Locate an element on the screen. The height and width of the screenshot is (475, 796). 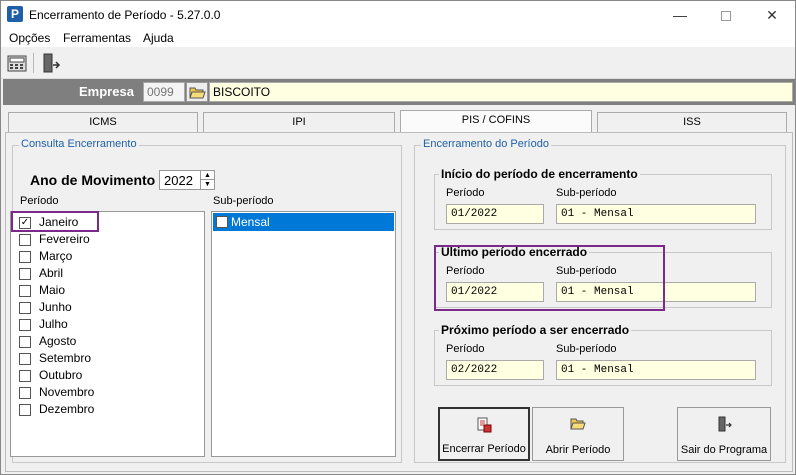
menu-opcoes: Opções is located at coordinates (29, 38).